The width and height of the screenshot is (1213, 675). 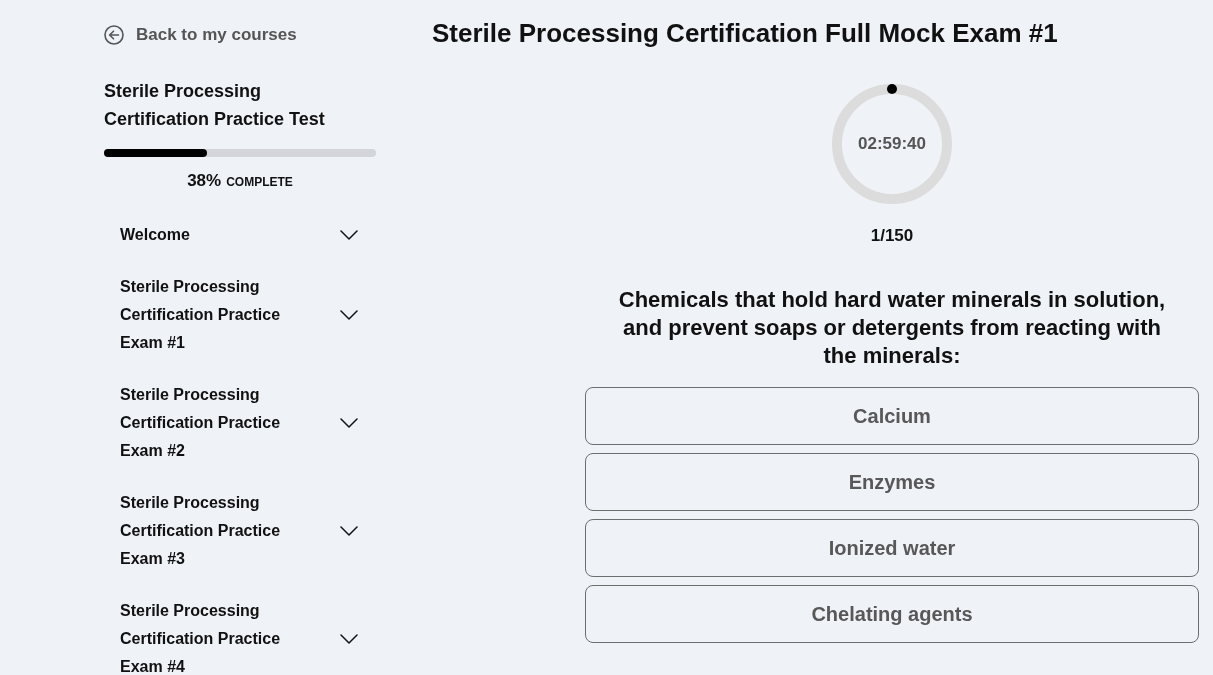 What do you see at coordinates (892, 614) in the screenshot?
I see `answer-option: Chelating agents` at bounding box center [892, 614].